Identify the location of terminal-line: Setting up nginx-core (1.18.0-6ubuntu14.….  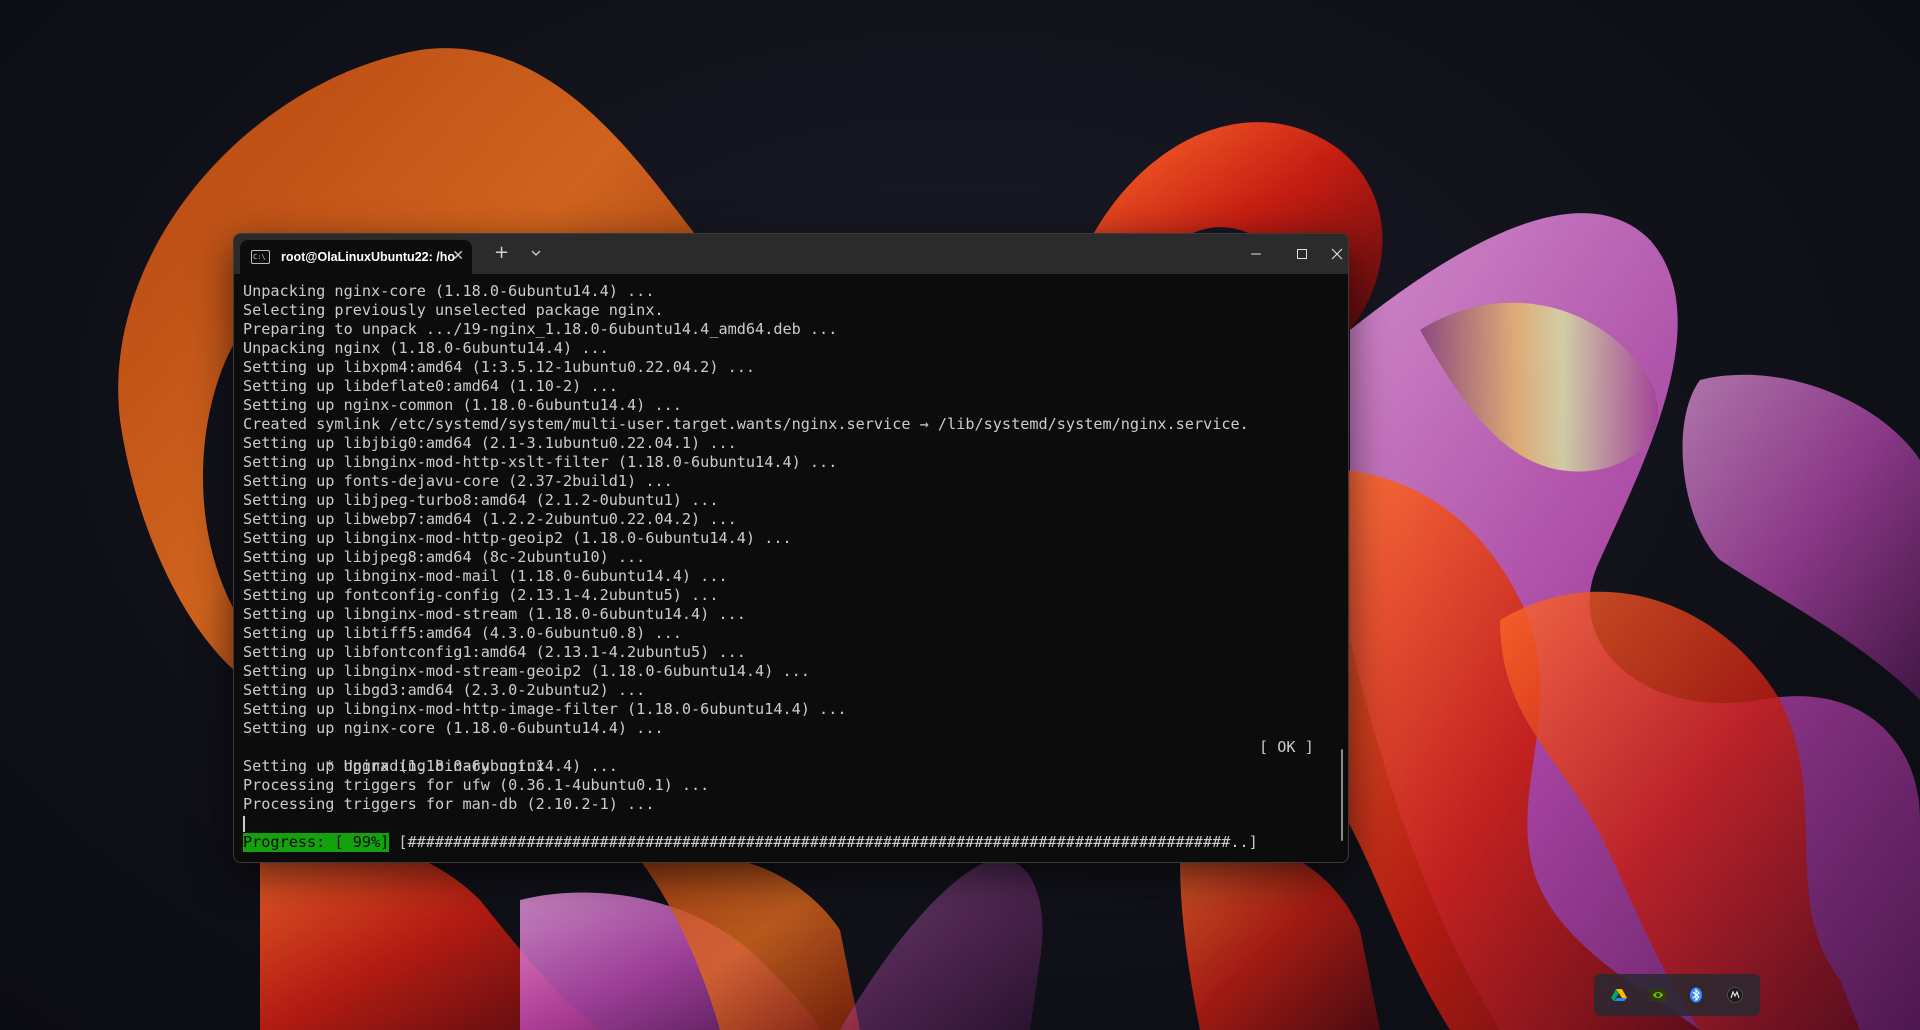
(453, 728).